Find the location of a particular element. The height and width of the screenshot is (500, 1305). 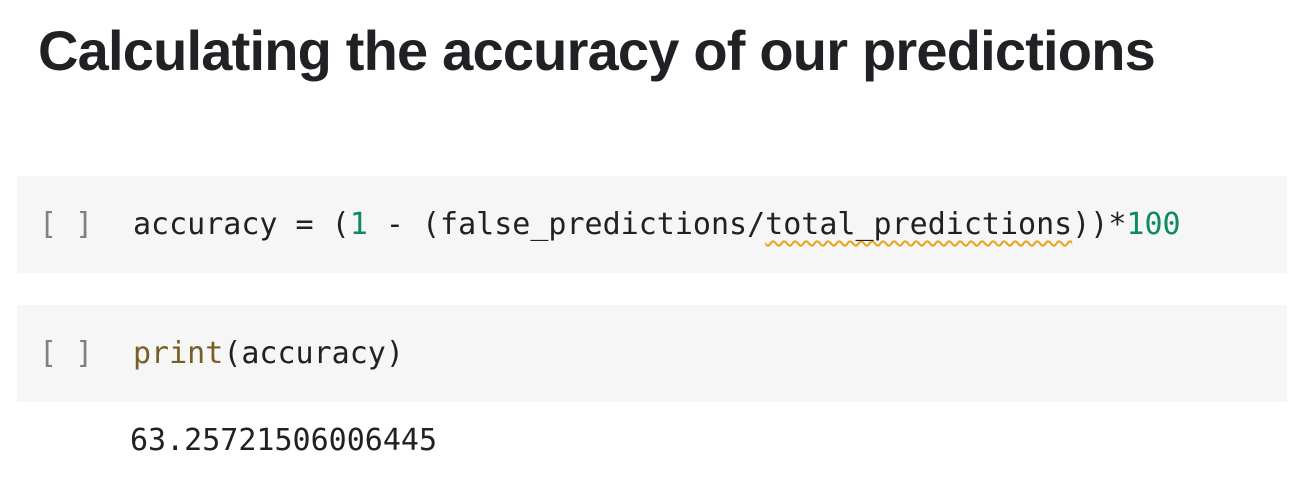

code-text: - (false_predictions/ is located at coordinates (566, 224).